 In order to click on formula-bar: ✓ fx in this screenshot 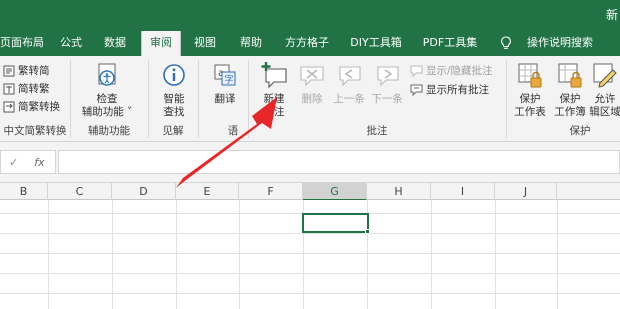, I will do `click(310, 162)`.